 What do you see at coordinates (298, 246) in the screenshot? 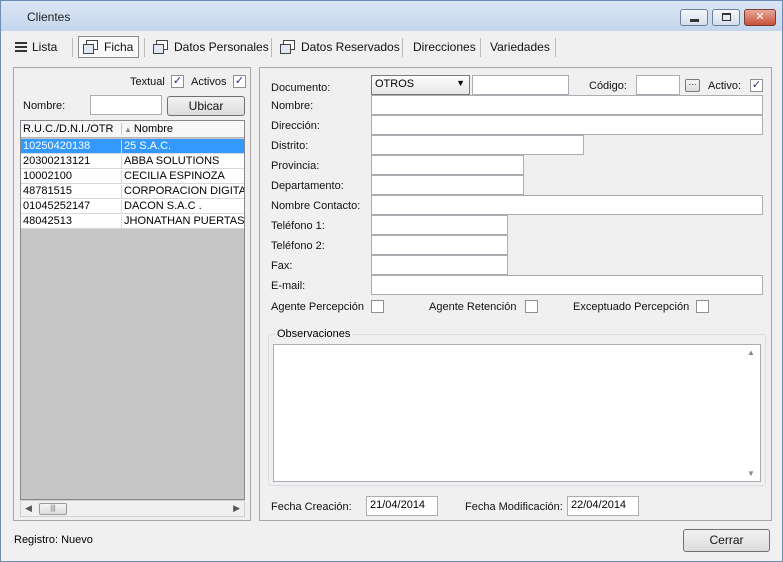
I see `telefono2-label: Teléfono 2:` at bounding box center [298, 246].